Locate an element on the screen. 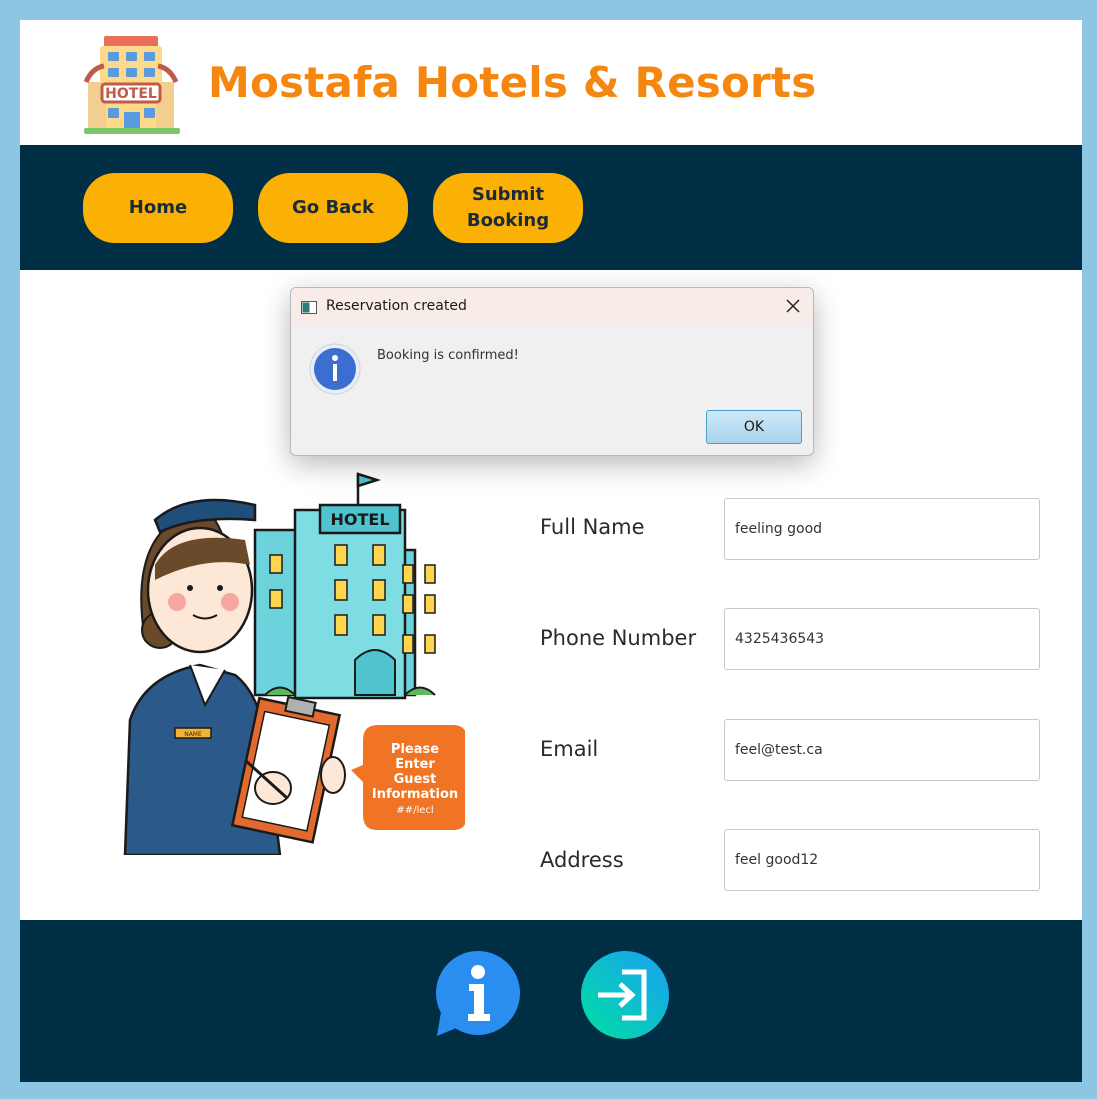 The width and height of the screenshot is (1097, 1099). close-icon is located at coordinates (793, 306).